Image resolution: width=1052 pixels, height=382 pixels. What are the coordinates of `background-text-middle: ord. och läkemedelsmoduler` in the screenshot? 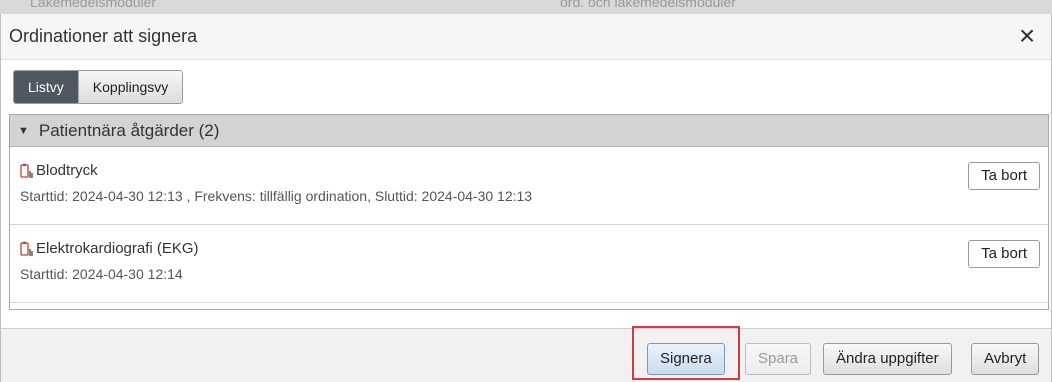 It's located at (648, 5).